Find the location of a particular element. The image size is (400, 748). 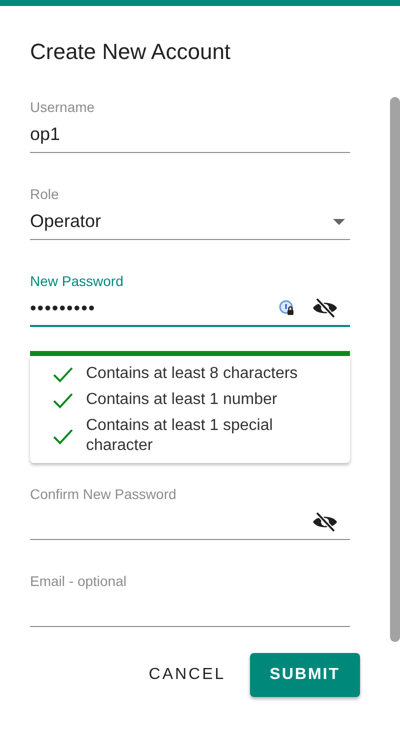

input-field: op1 is located at coordinates (190, 135).